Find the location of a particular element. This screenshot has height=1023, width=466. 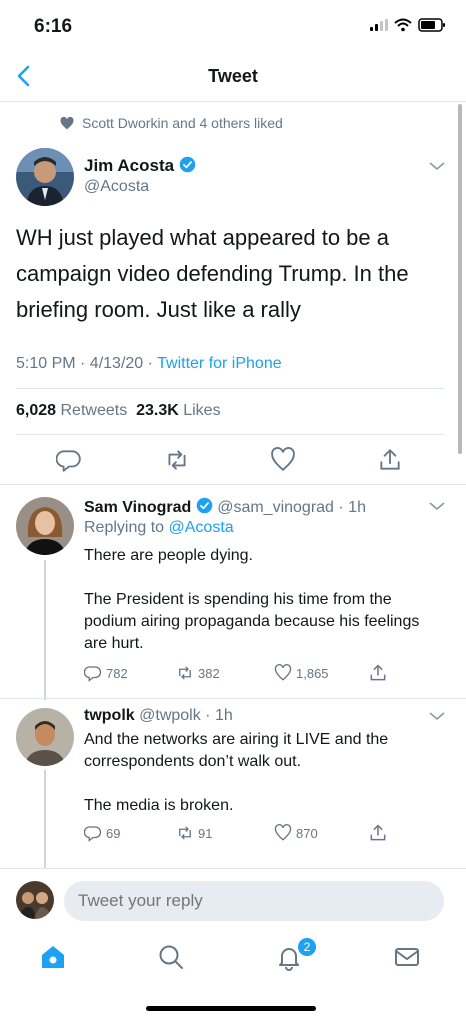

tweet-stats: 6,028 Retweets 23.3K Likes is located at coordinates (118, 411).